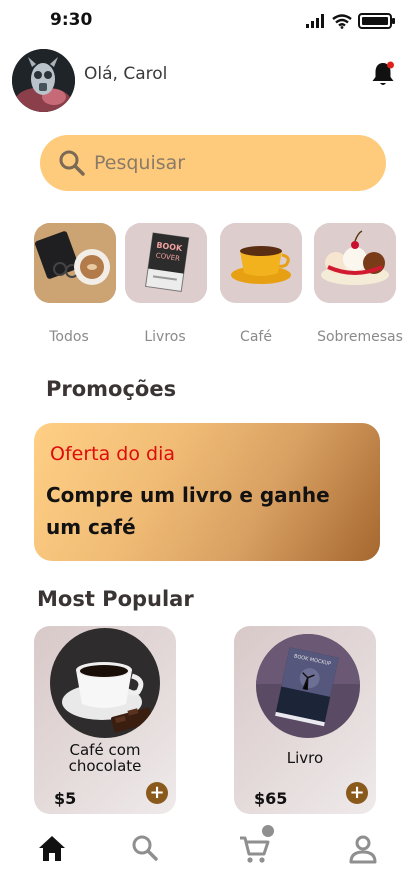 Image resolution: width=414 pixels, height=896 pixels. Describe the element at coordinates (65, 798) in the screenshot. I see `product-price-cafe: $5` at that location.